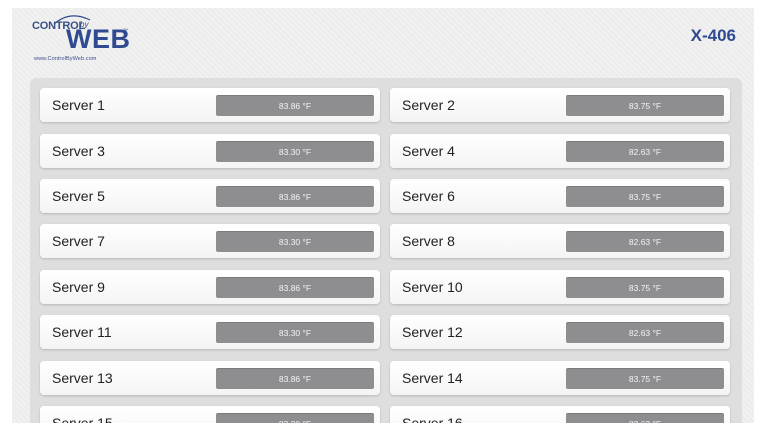 This screenshot has width=760, height=423. Describe the element at coordinates (560, 332) in the screenshot. I see `sensor-row: Server 12 82.63 °F` at that location.